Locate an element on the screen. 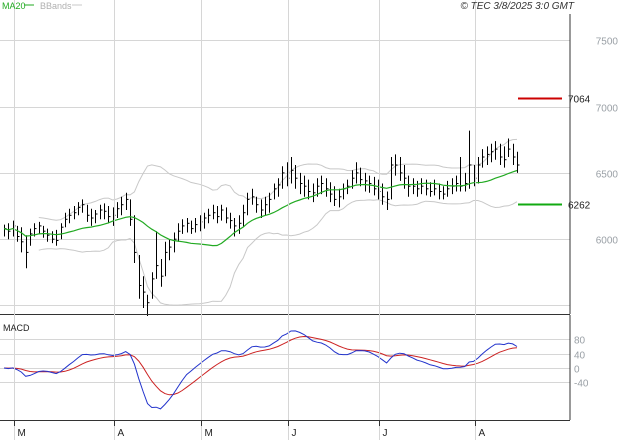 The width and height of the screenshot is (627, 440). macd-y-tick-label: 0 is located at coordinates (577, 370).